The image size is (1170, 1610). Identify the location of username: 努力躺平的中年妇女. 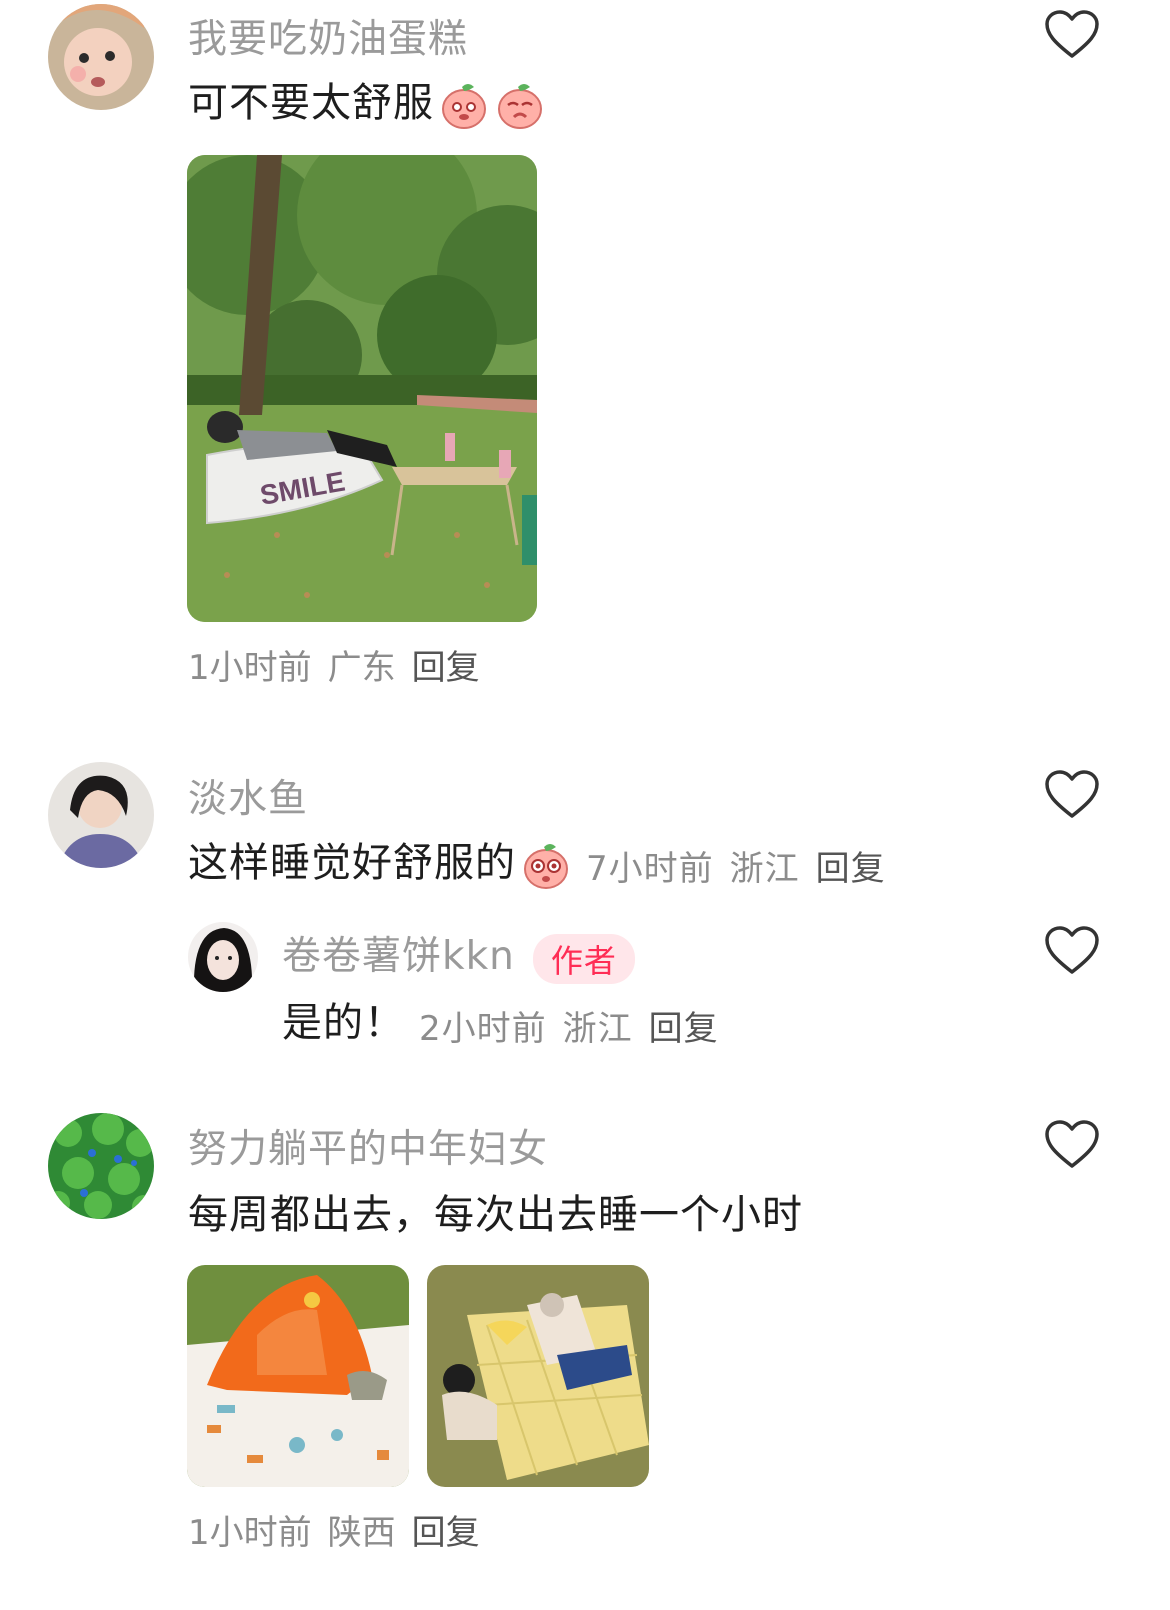
(368, 1146).